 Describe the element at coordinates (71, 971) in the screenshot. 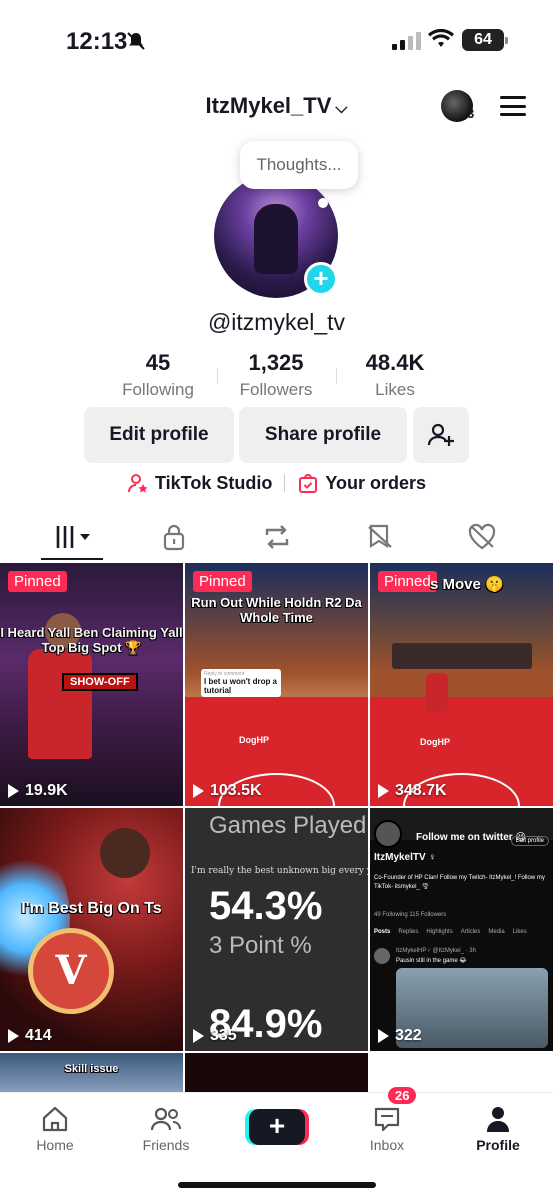

I see `v-emblem-icon: V` at that location.